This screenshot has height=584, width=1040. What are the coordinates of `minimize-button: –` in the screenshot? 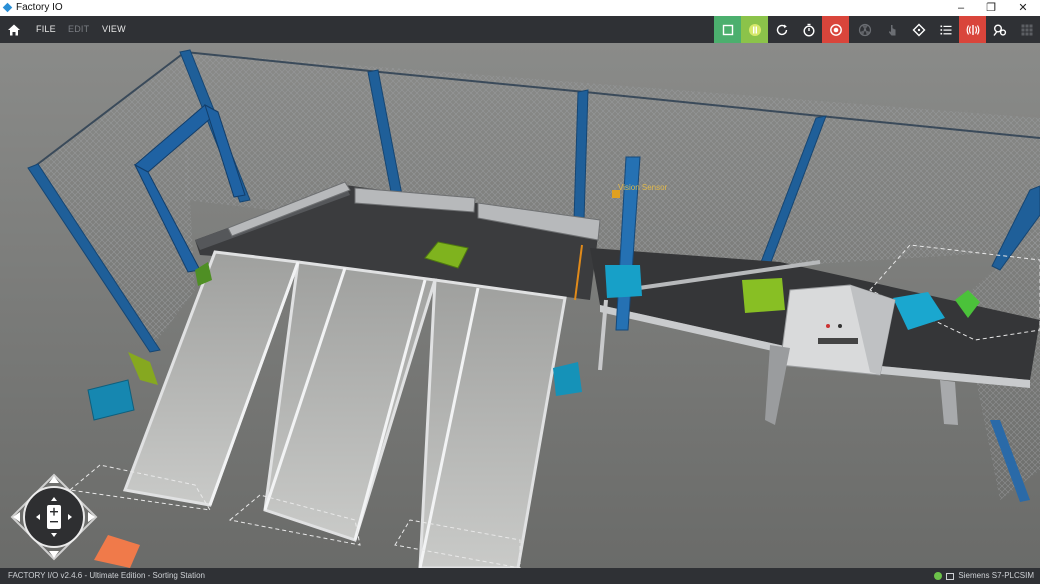 It's located at (961, 8).